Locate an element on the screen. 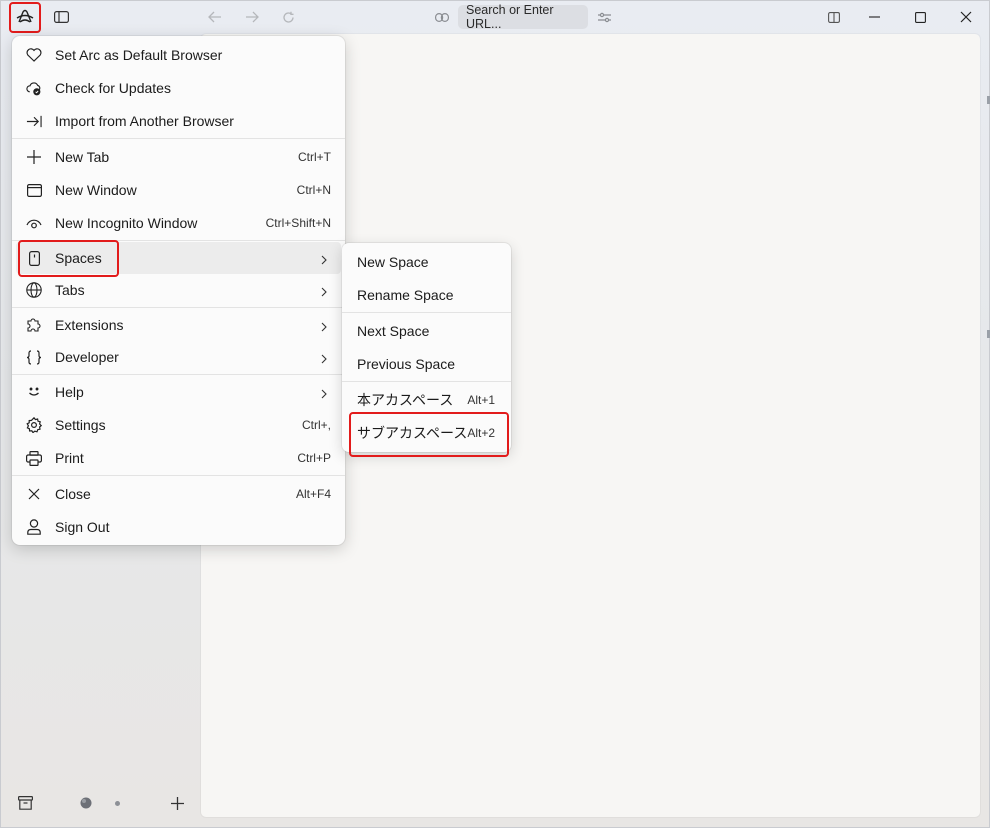  menu-item-label: New Incognito Window is located at coordinates (126, 223).